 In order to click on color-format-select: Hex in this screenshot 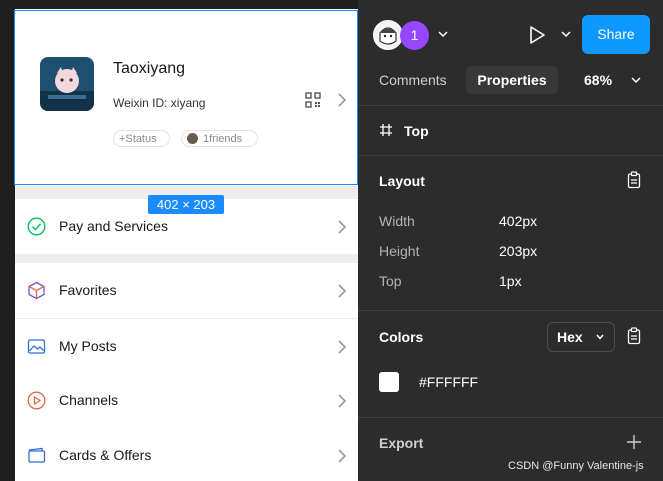, I will do `click(581, 337)`.